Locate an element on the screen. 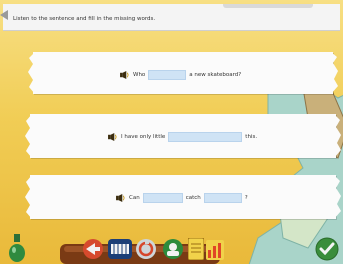  sentence-3-before: Can is located at coordinates (134, 198).